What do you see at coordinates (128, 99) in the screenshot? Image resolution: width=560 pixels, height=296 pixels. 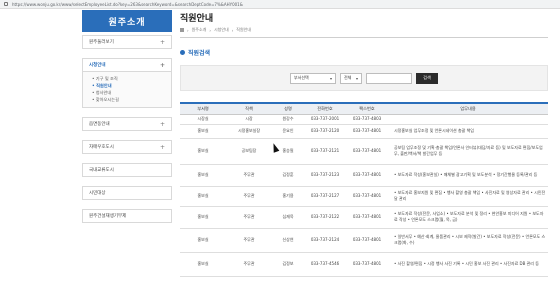 I see `submenu-item-directions: • 찾아오시는길` at bounding box center [128, 99].